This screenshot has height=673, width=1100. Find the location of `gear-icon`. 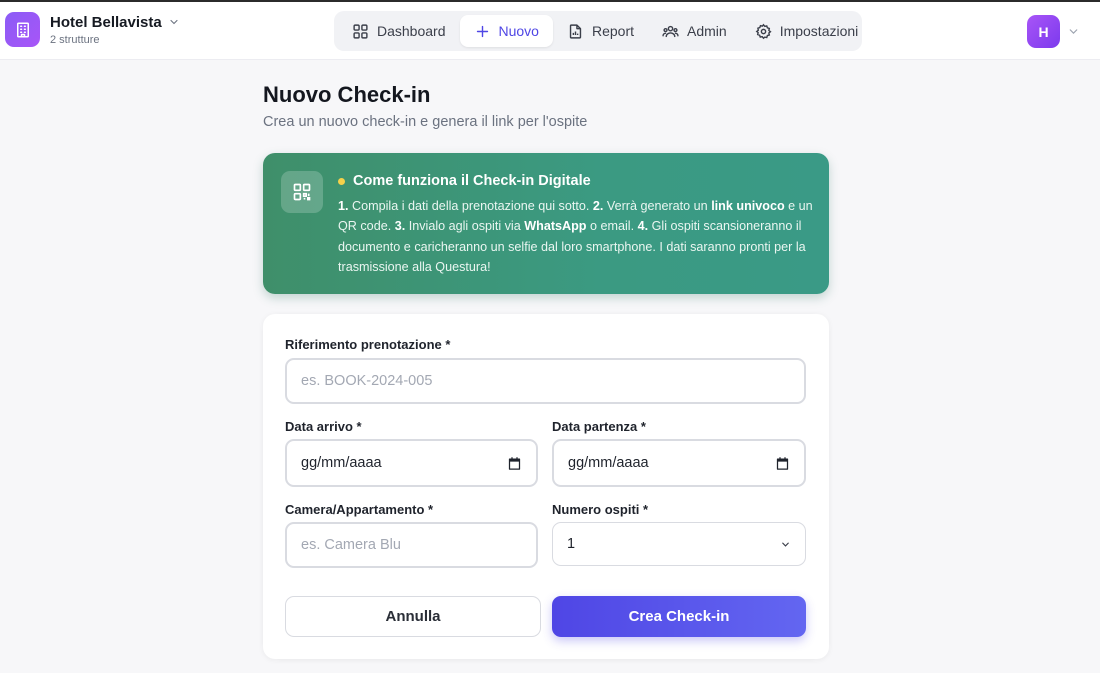

gear-icon is located at coordinates (763, 31).